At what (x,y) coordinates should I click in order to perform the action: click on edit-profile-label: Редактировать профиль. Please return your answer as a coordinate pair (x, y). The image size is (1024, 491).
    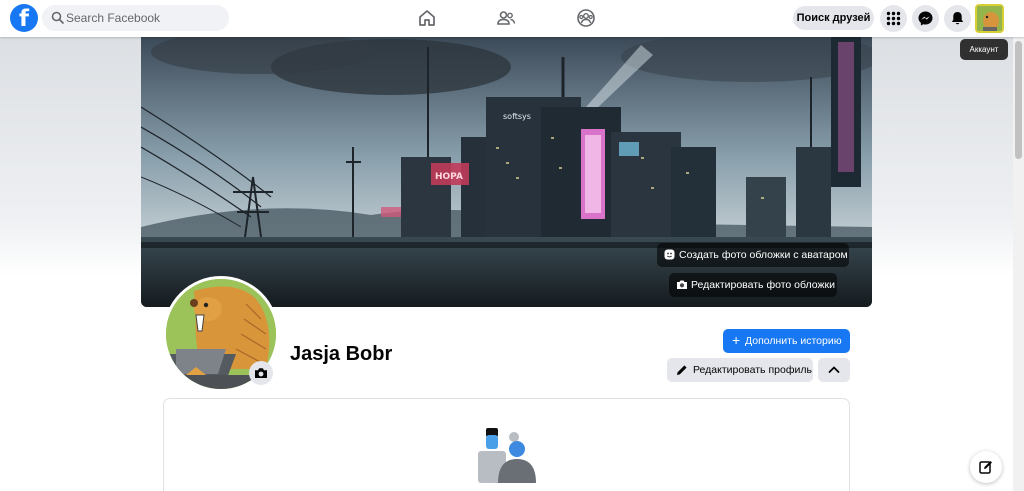
    Looking at the image, I should click on (752, 370).